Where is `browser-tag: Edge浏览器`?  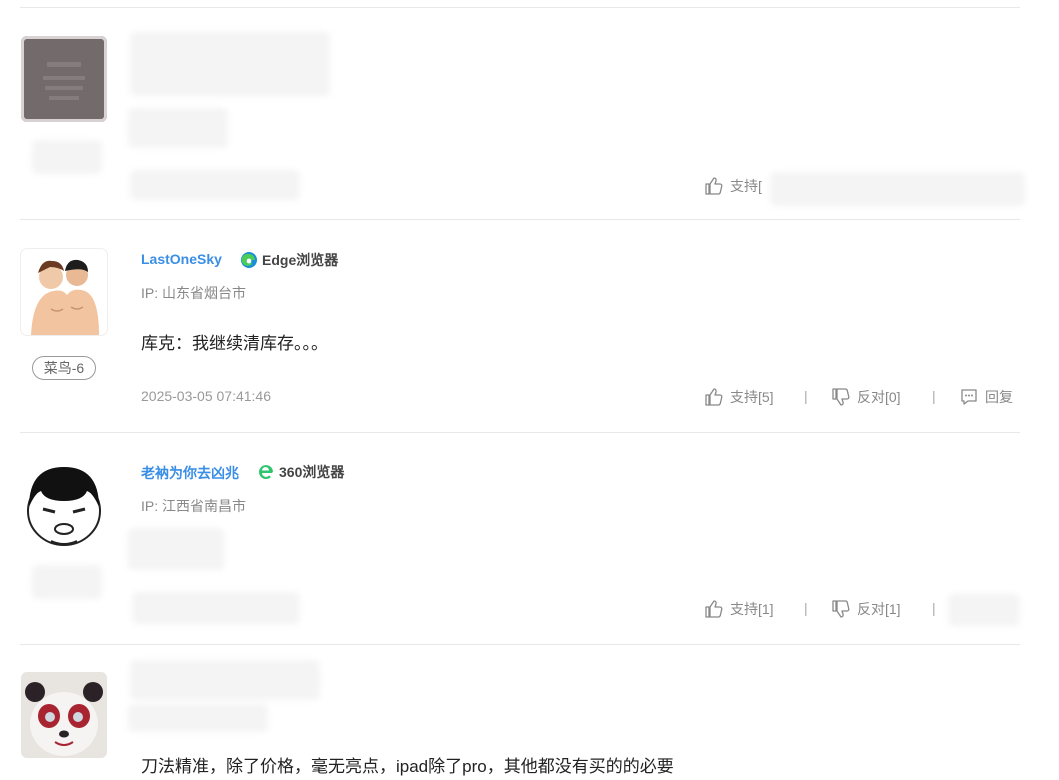
browser-tag: Edge浏览器 is located at coordinates (289, 260).